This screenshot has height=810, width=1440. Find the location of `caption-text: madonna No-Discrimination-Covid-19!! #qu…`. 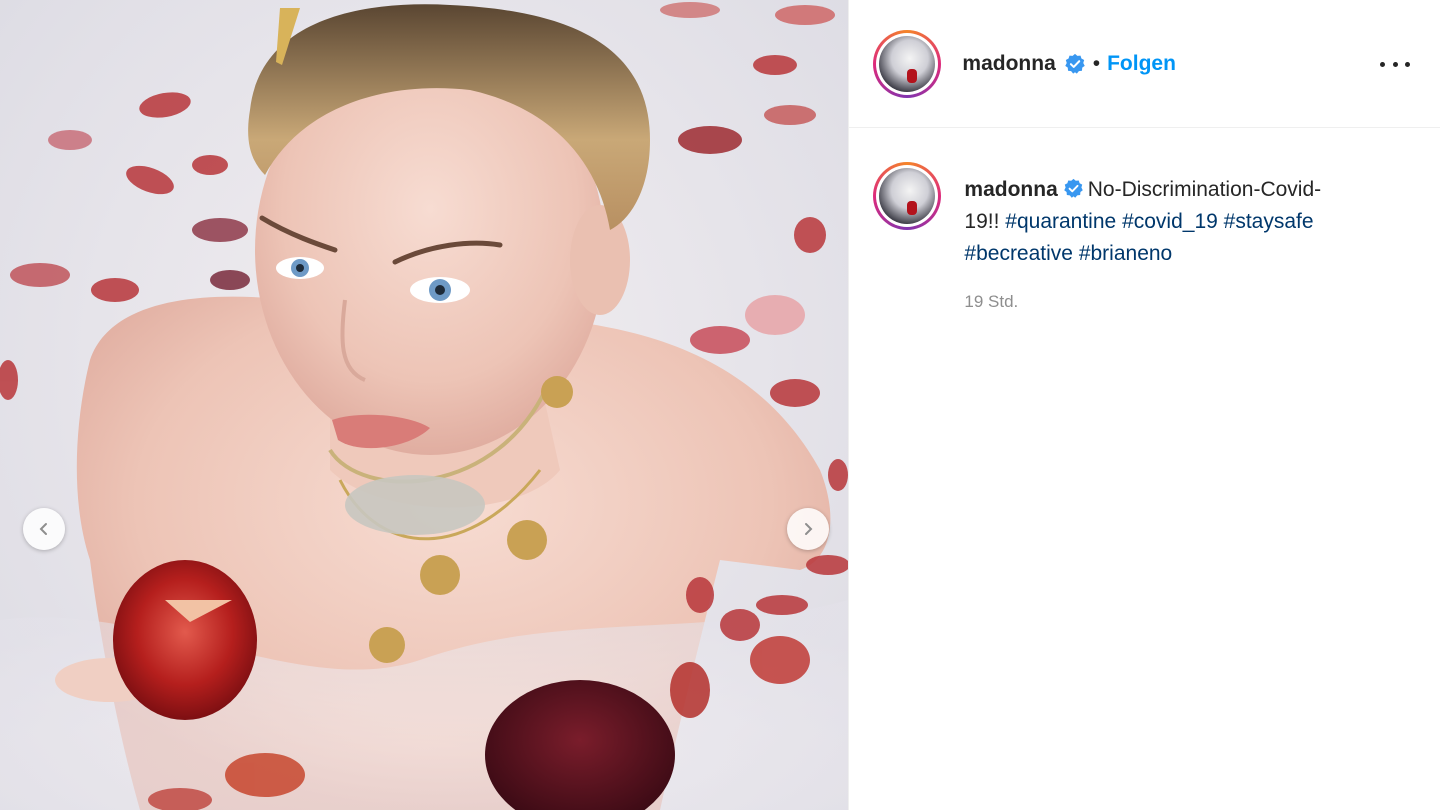

caption-text: madonna No-Discrimination-Covid-19!! #qu… is located at coordinates (1154, 222).